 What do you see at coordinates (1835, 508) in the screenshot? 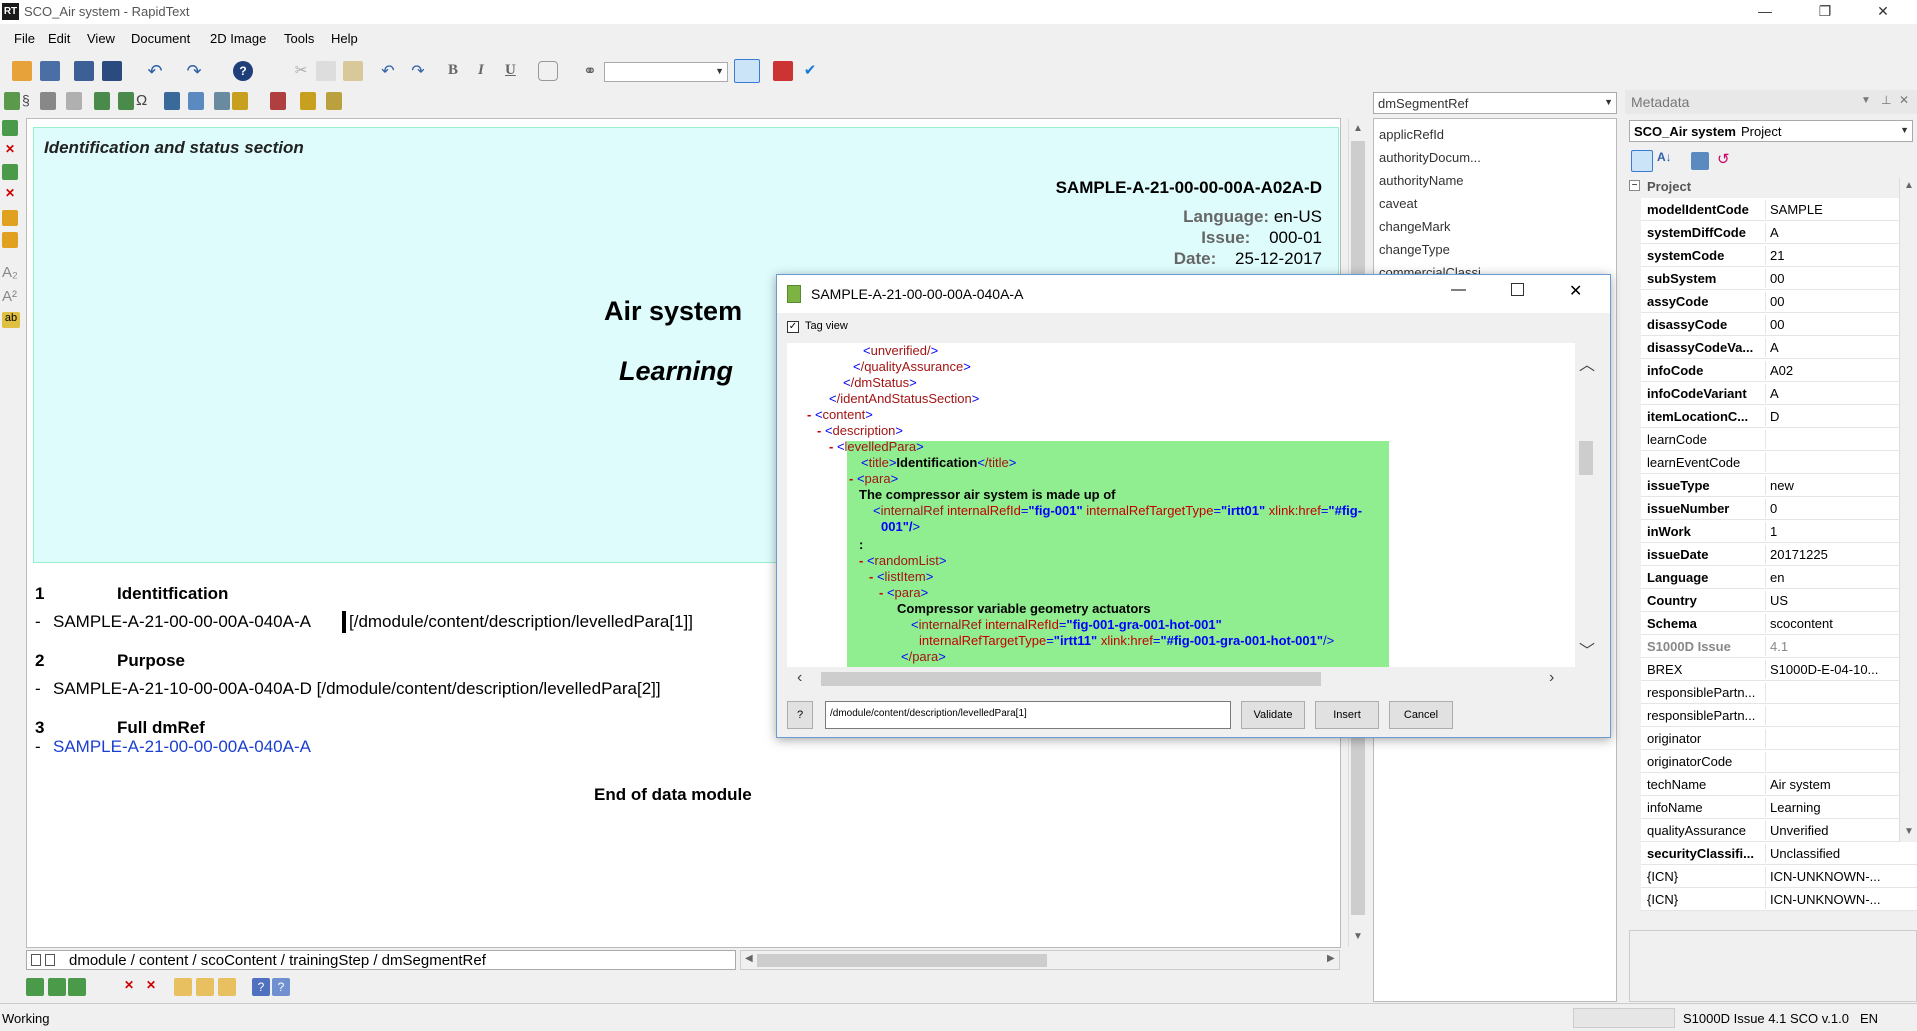
I see `property-value: 0` at bounding box center [1835, 508].